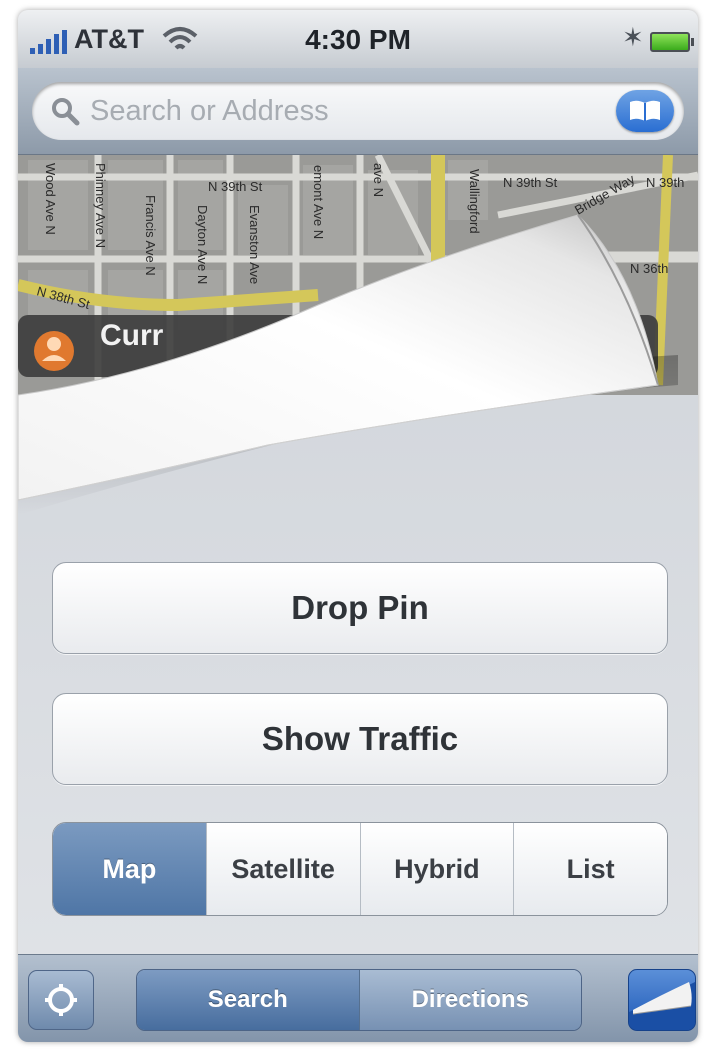 The width and height of the screenshot is (704, 1049). I want to click on street-label: Evanston Ave, so click(254, 244).